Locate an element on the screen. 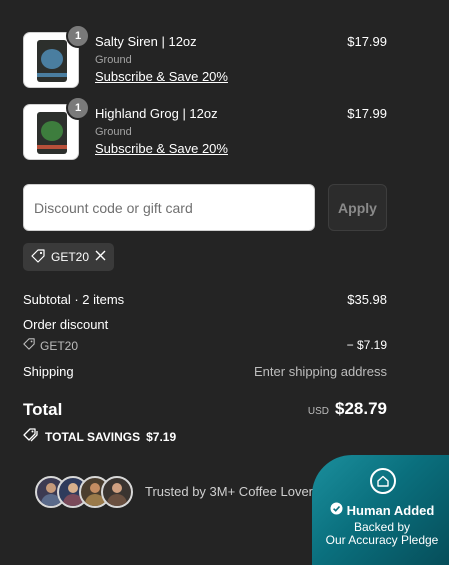  applied-code-label: GET20 is located at coordinates (70, 257).